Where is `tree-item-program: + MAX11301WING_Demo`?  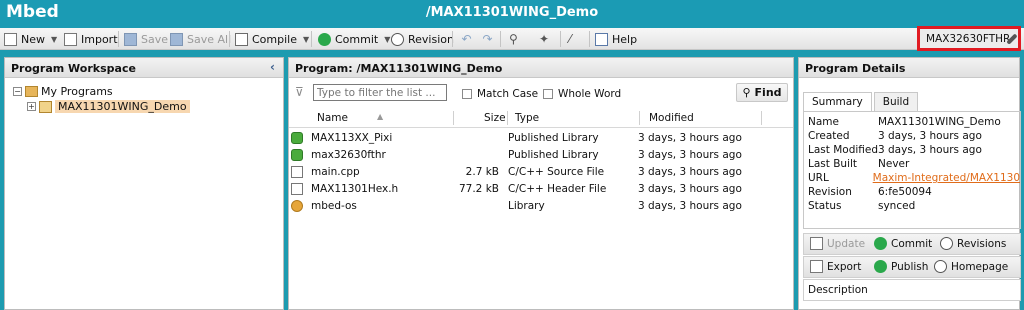
tree-item-program: + MAX11301WING_Demo is located at coordinates (148, 106).